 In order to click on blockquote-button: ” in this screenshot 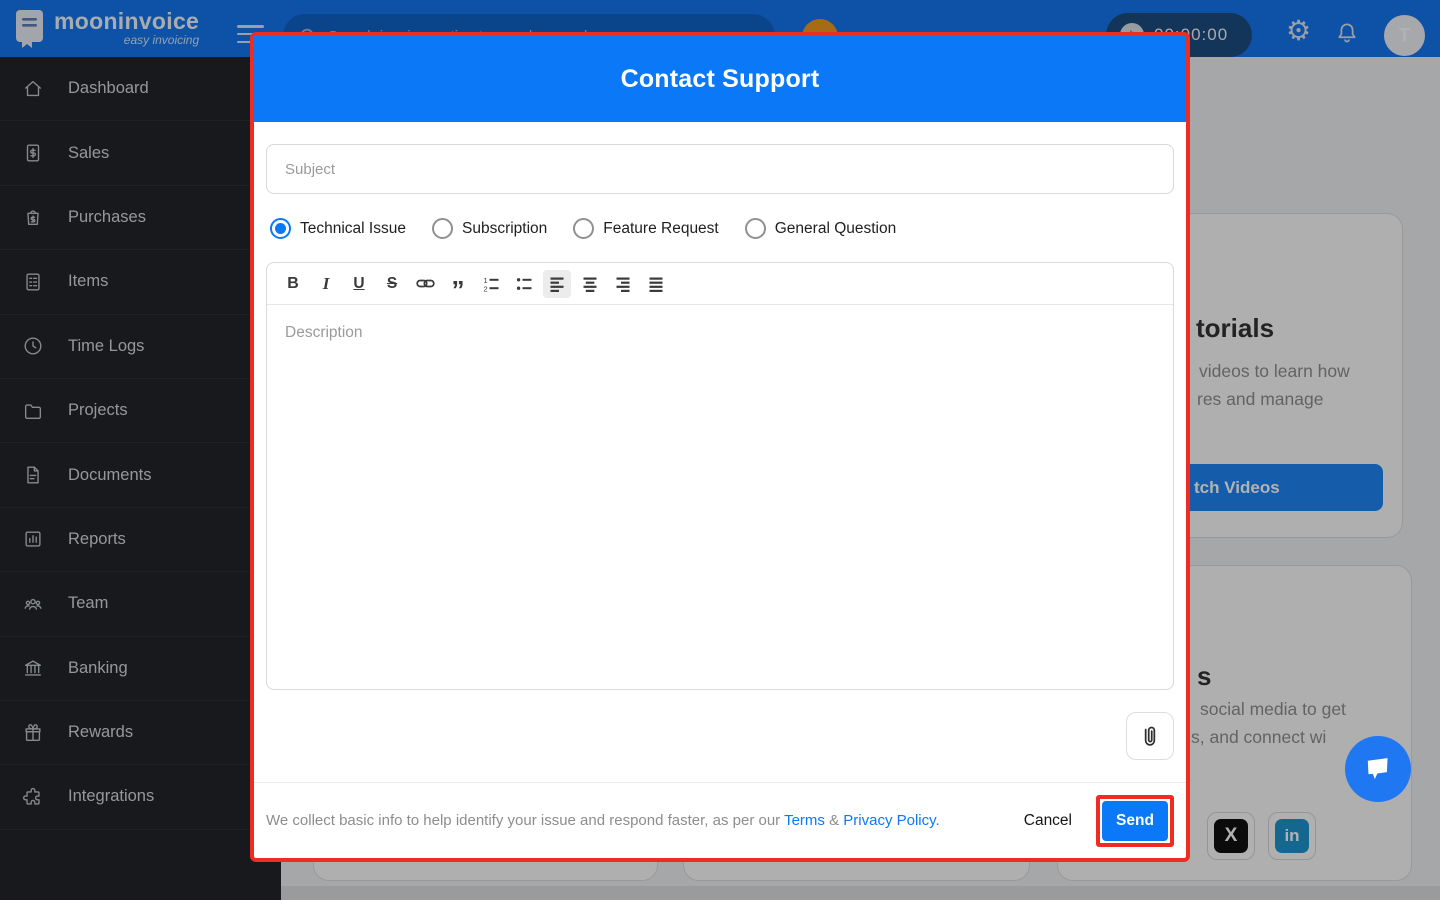, I will do `click(458, 286)`.